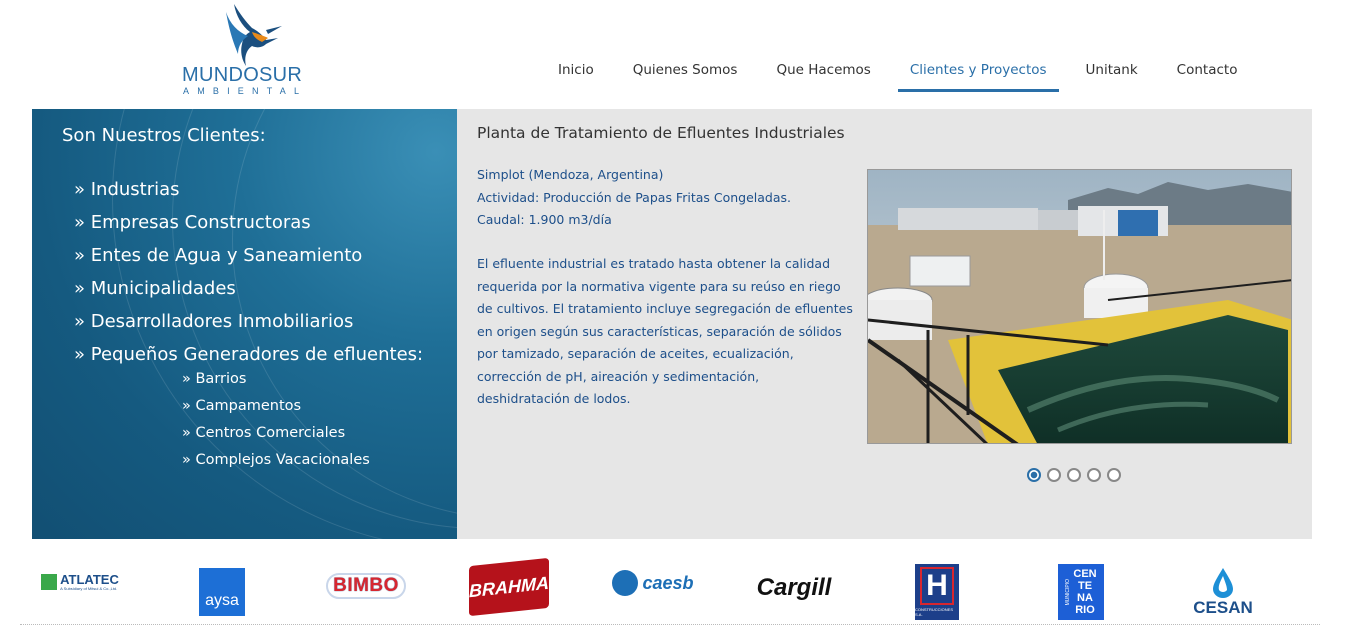 This screenshot has width=1345, height=638. I want to click on brahma-wordmark: BRAHMA, so click(509, 586).